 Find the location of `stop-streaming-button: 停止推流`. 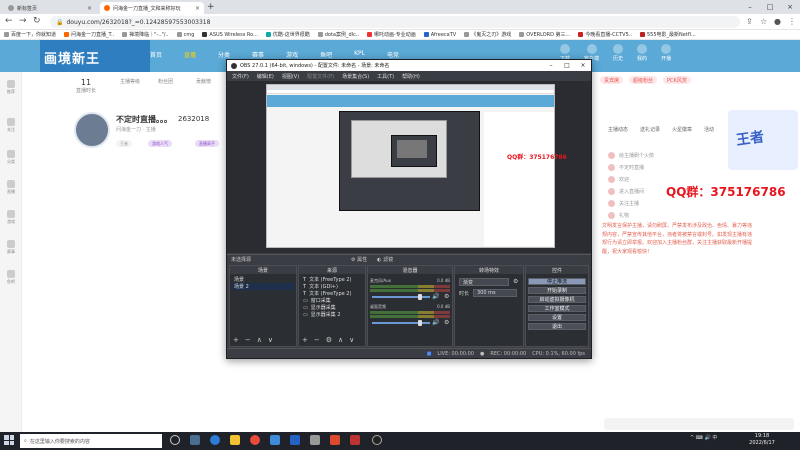

stop-streaming-button: 停止推流 is located at coordinates (557, 281).